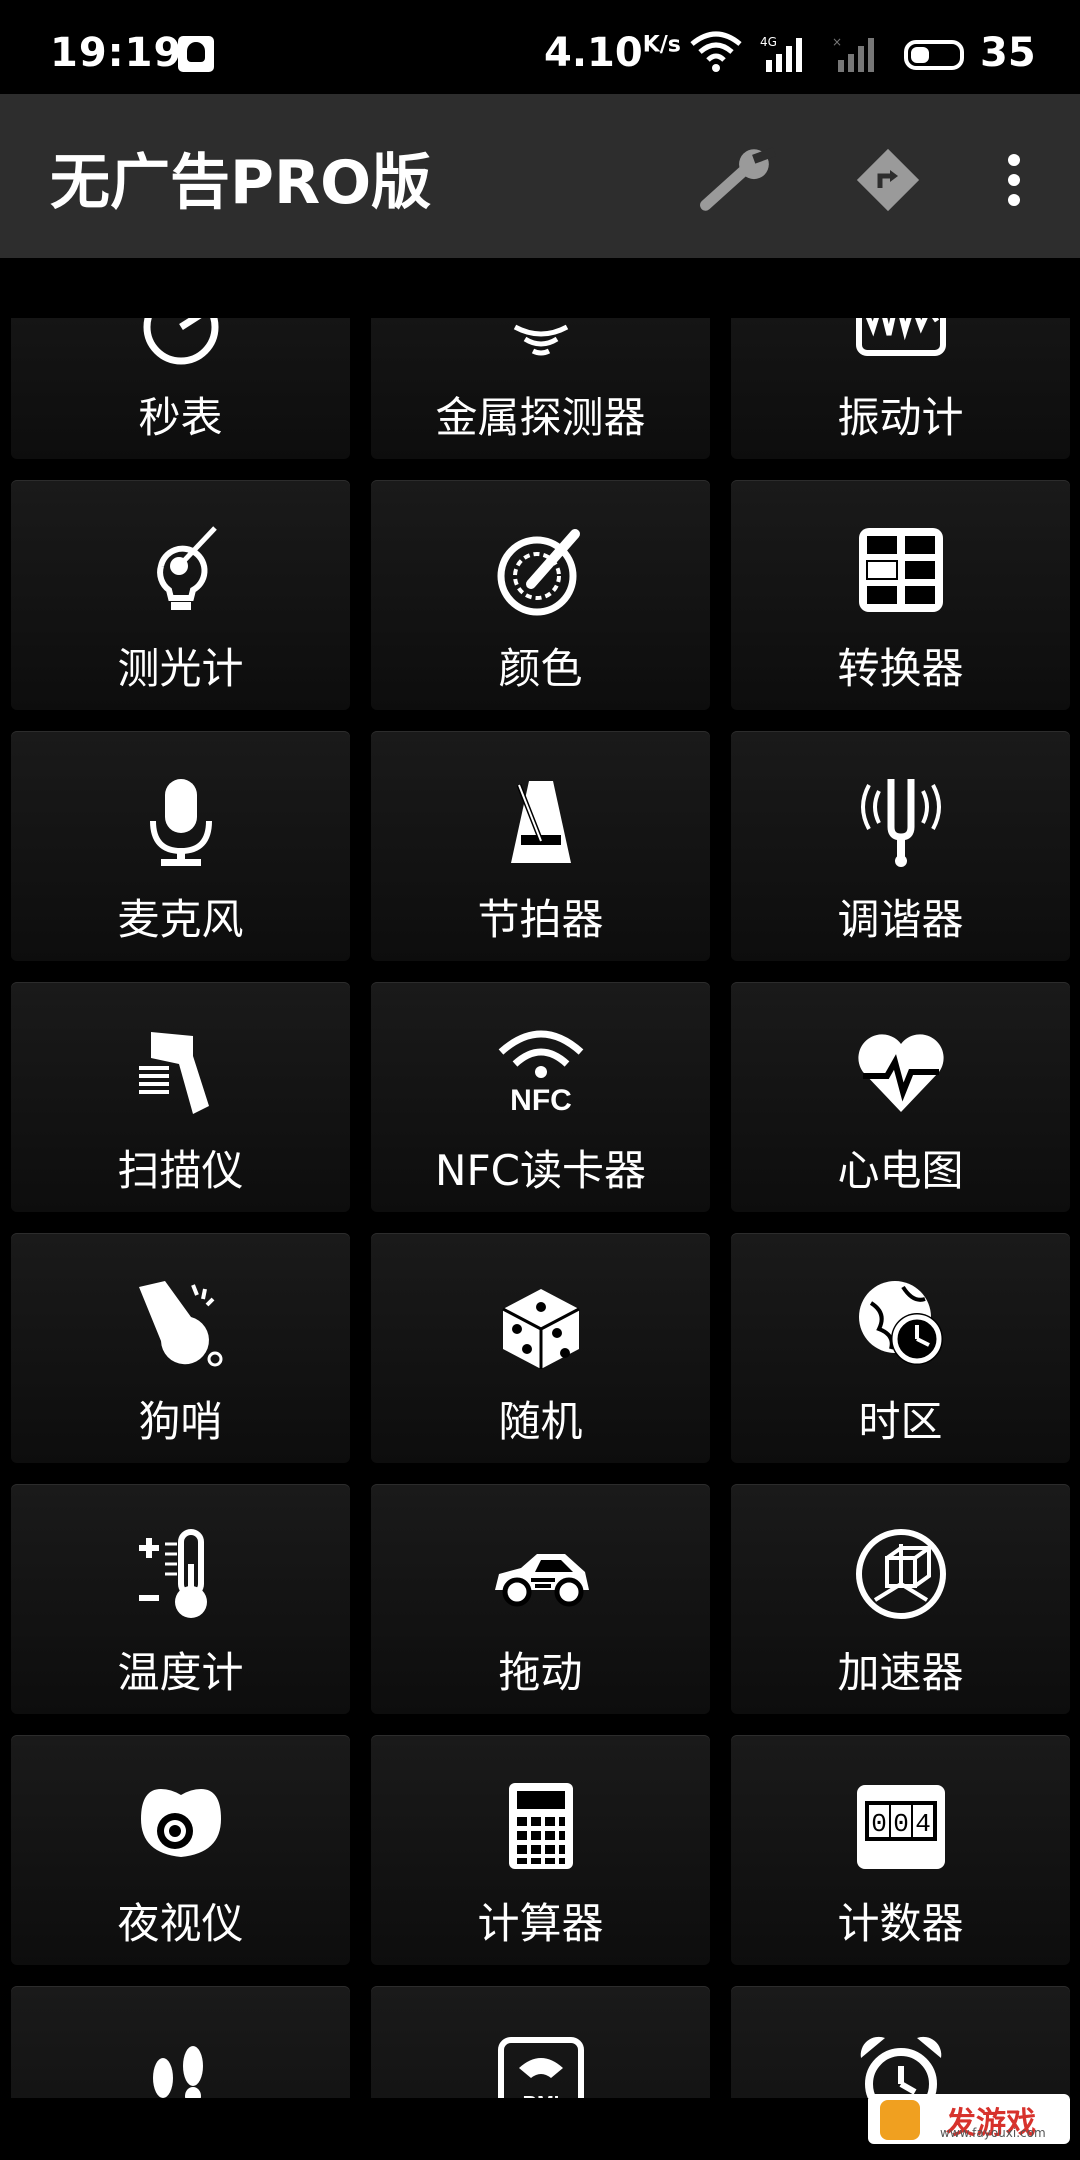 Image resolution: width=1080 pixels, height=2160 pixels. What do you see at coordinates (180, 341) in the screenshot?
I see `stopwatch-icon` at bounding box center [180, 341].